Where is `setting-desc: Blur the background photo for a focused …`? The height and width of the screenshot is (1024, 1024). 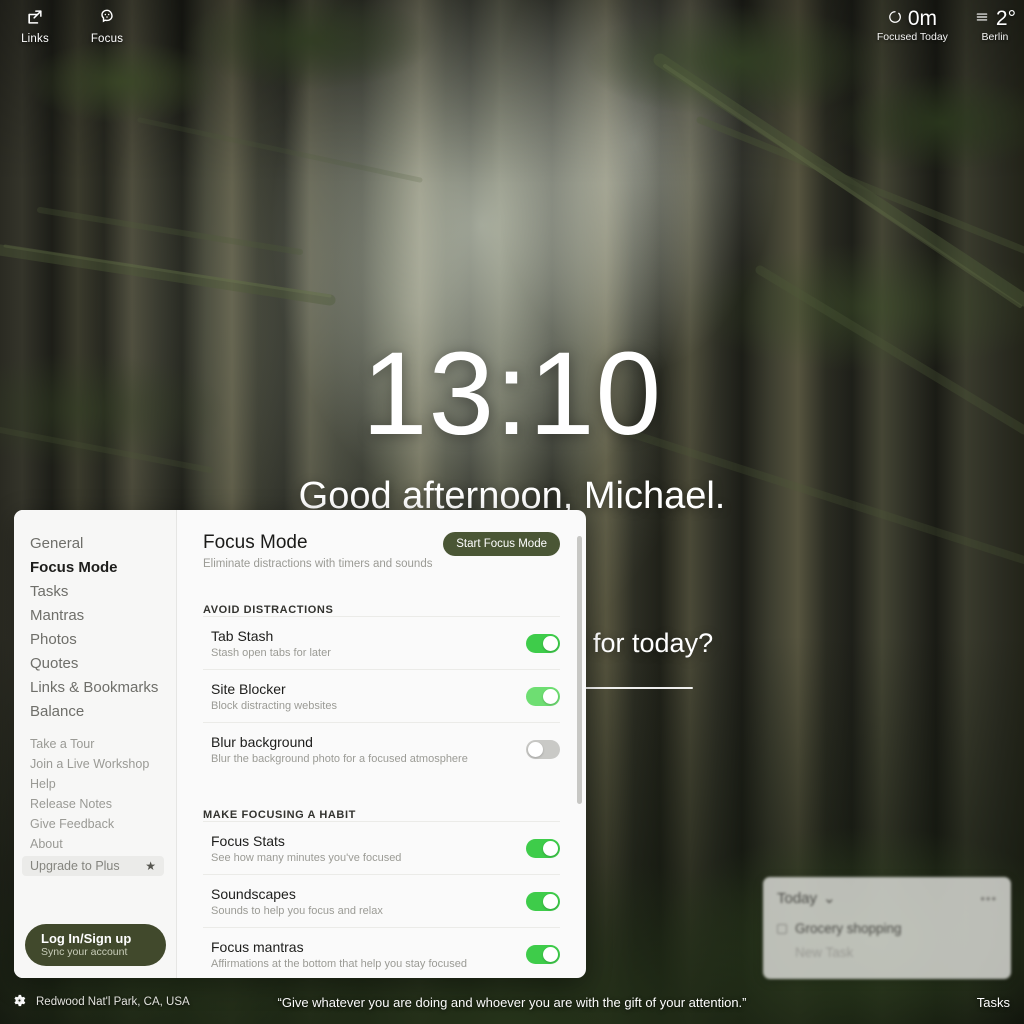
setting-desc: Blur the background photo for a focused … is located at coordinates (339, 759).